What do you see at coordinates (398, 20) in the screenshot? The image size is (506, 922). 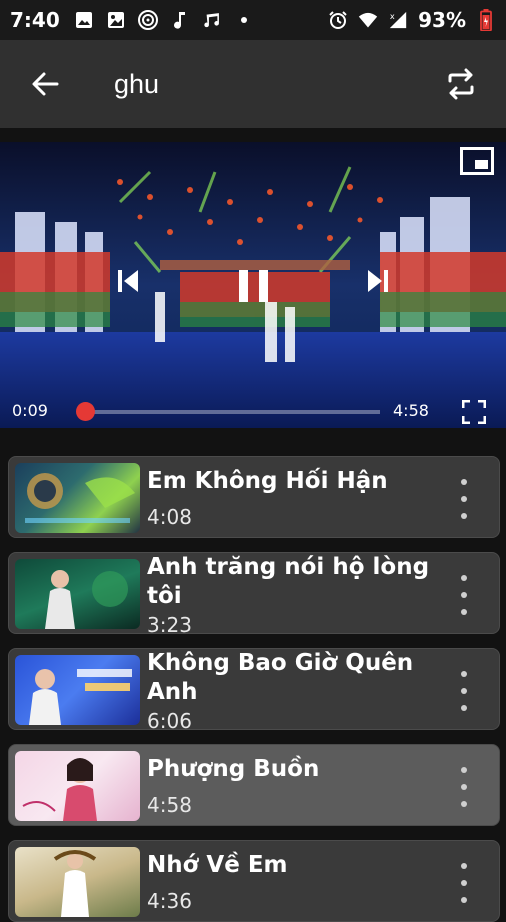 I see `signal-icon: x` at bounding box center [398, 20].